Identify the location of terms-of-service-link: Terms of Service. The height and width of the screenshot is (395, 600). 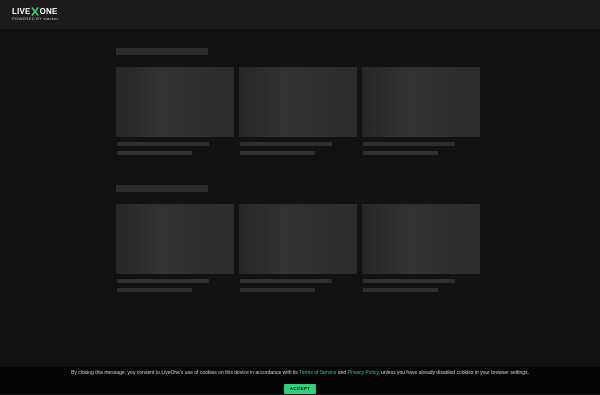
(317, 373).